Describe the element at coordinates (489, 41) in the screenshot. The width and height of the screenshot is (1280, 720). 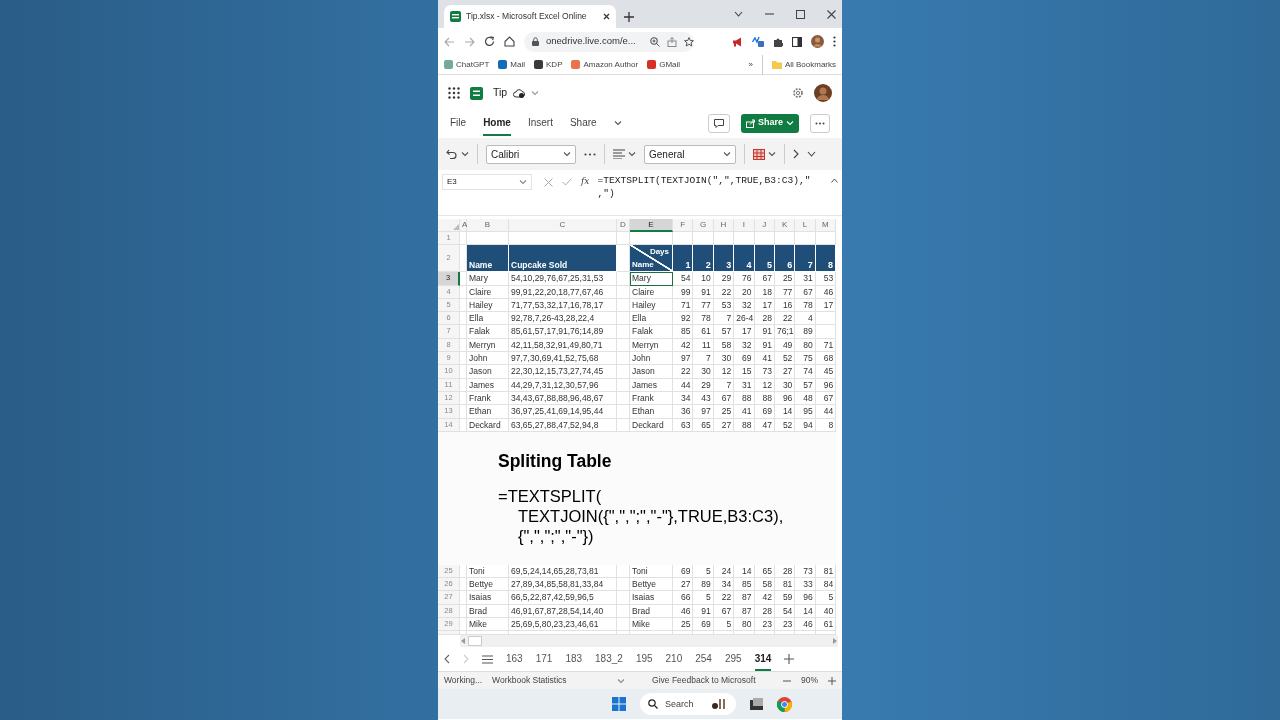
I see `reload-icon` at that location.